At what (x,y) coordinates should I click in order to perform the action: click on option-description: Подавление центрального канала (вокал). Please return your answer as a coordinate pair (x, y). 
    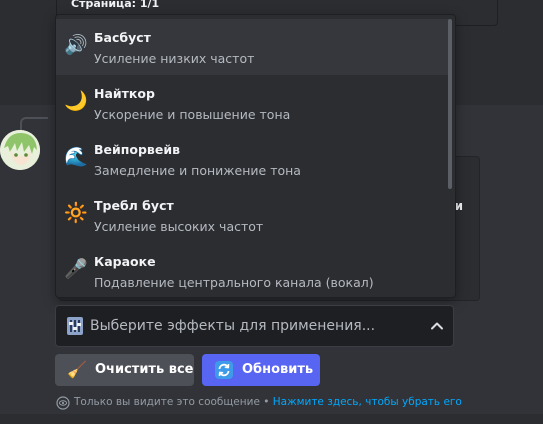
    Looking at the image, I should click on (234, 282).